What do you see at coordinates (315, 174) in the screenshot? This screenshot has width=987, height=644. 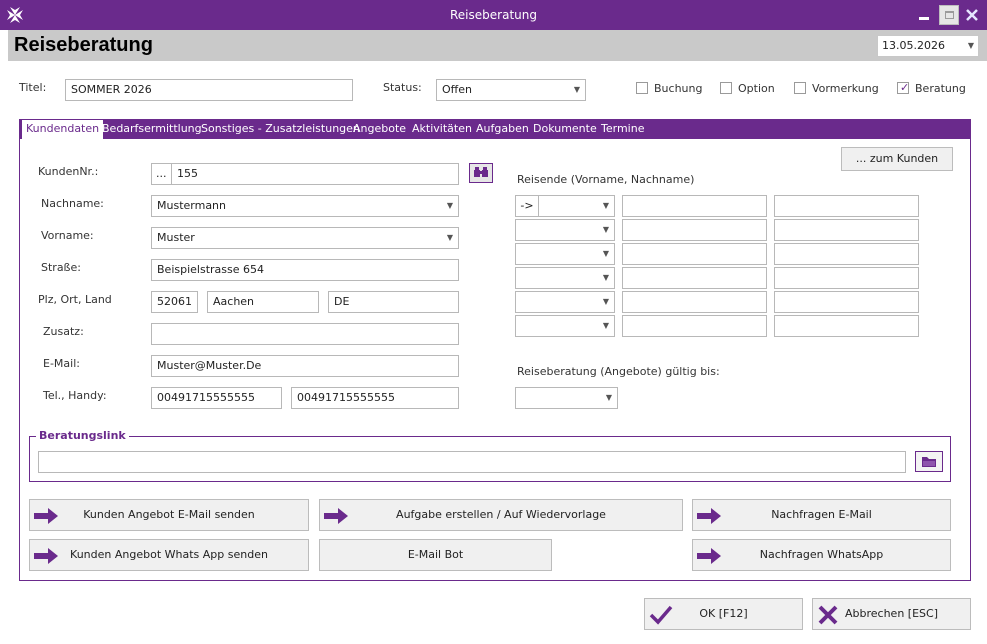 I see `kundennr-input: 155` at bounding box center [315, 174].